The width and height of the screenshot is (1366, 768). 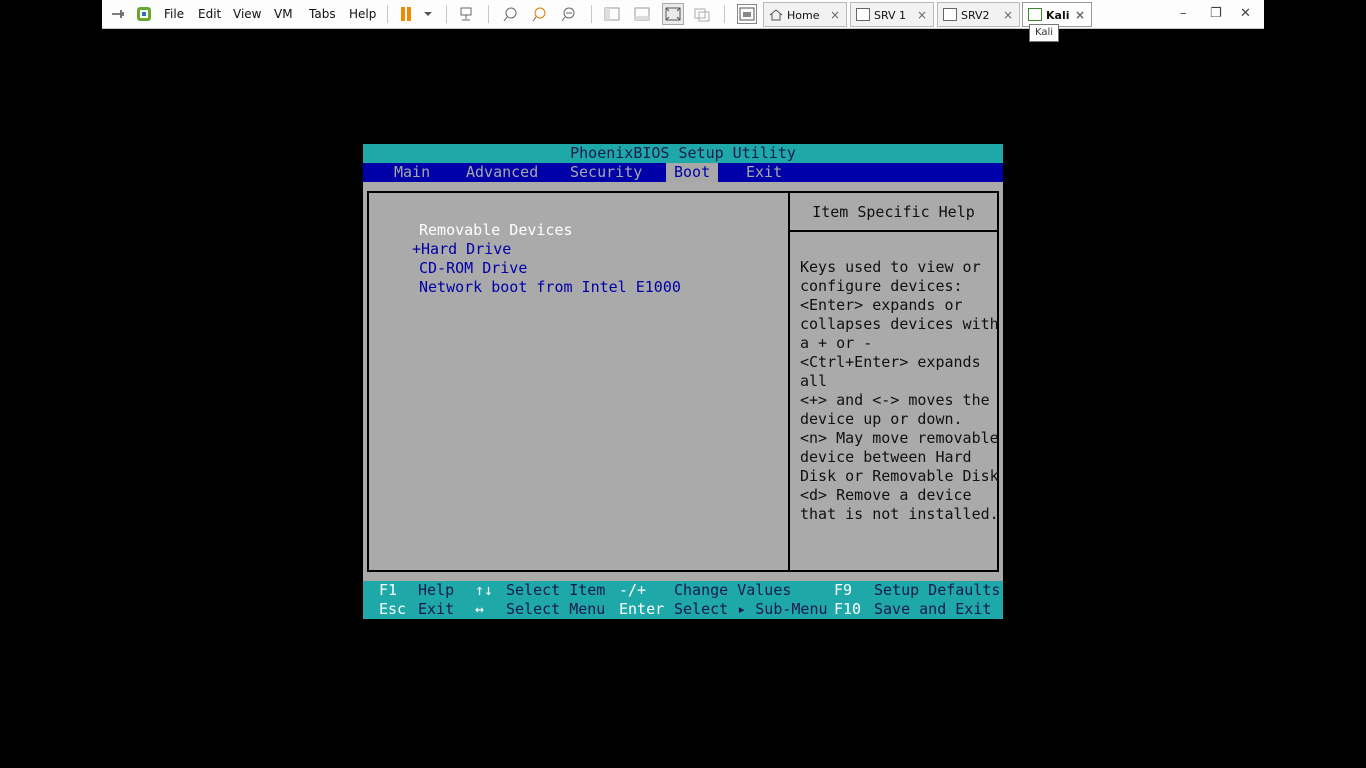 I want to click on boot-item-removable-devices: Removable Devices, so click(x=496, y=230).